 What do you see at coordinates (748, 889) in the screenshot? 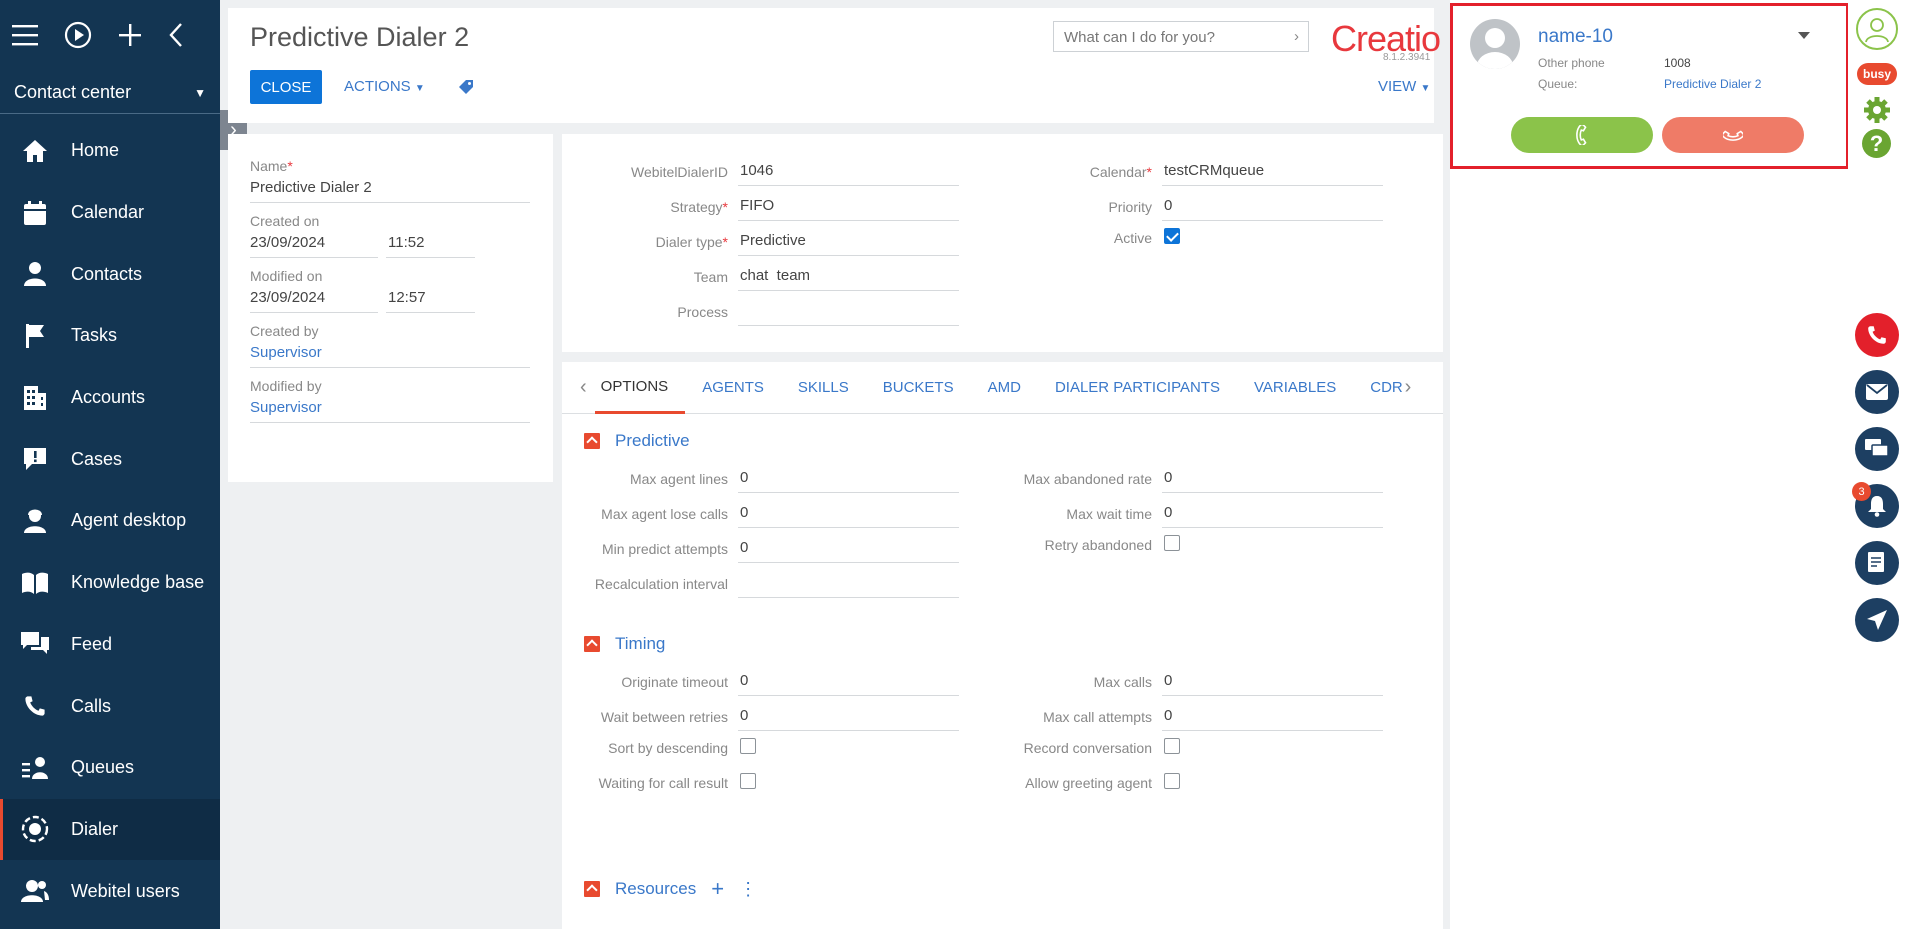
I see `more-options-icon: ⋮` at bounding box center [748, 889].